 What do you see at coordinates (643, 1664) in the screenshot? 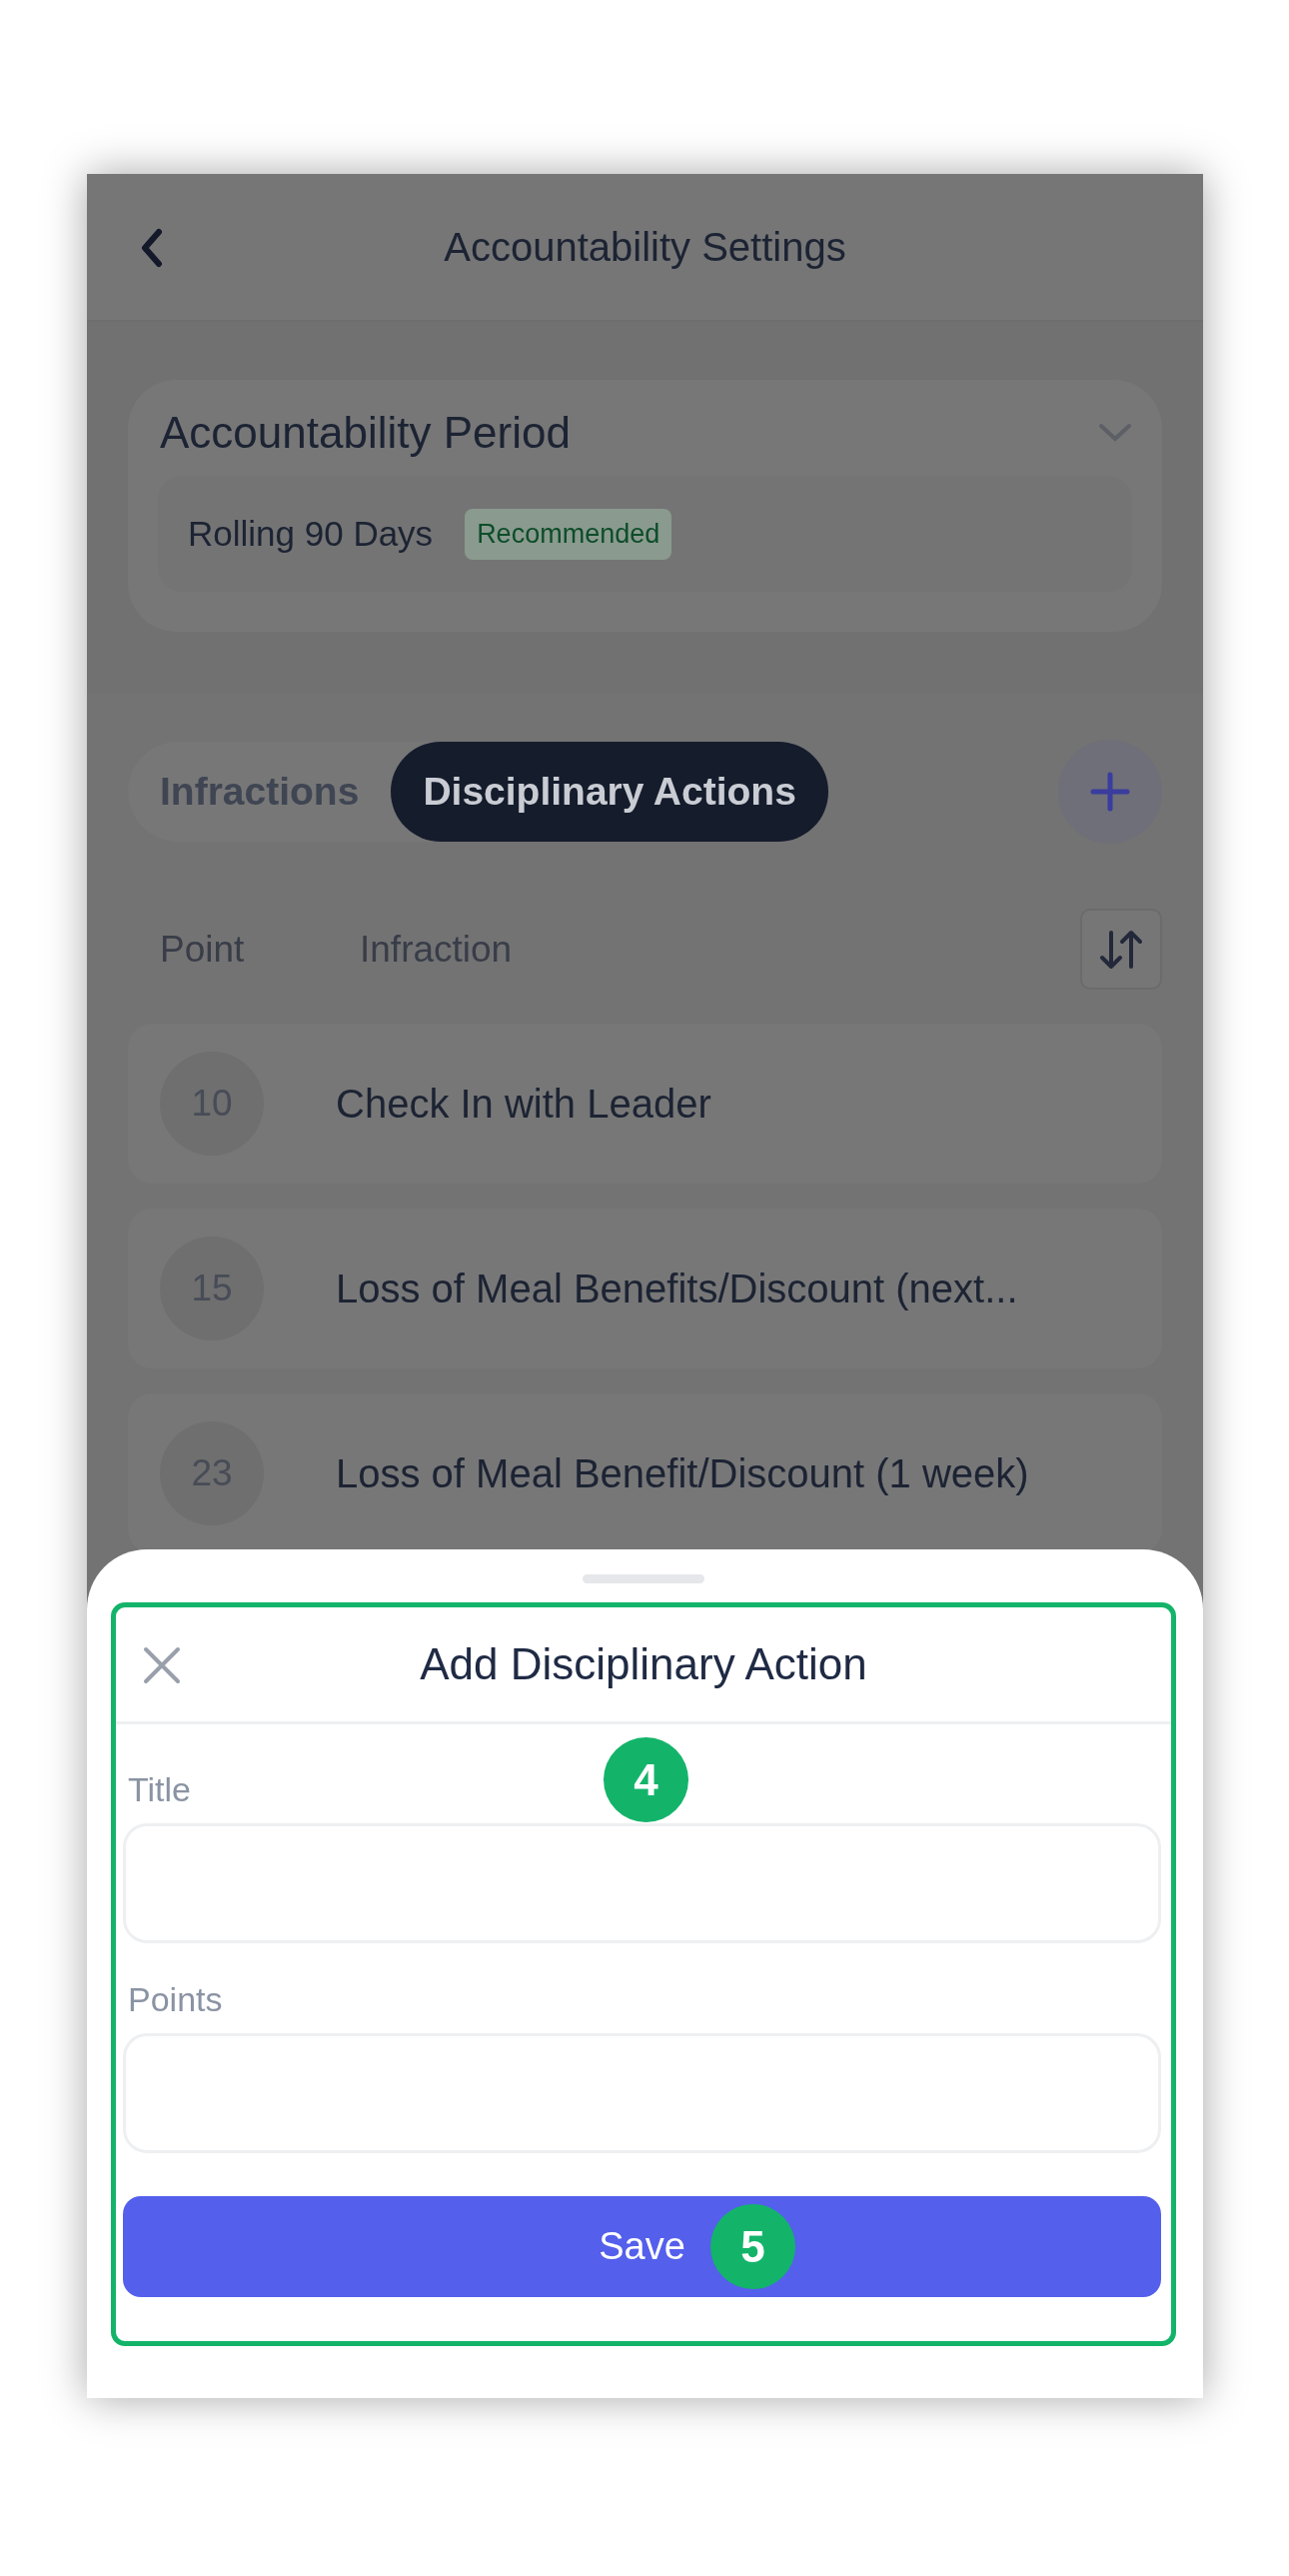
I see `sheet-title: Add Disciplinary Action` at bounding box center [643, 1664].